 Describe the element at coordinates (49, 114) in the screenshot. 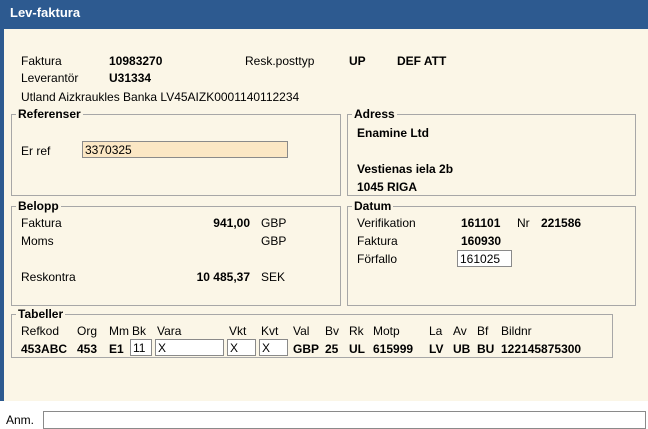

I see `referenser-legend: Referenser` at that location.